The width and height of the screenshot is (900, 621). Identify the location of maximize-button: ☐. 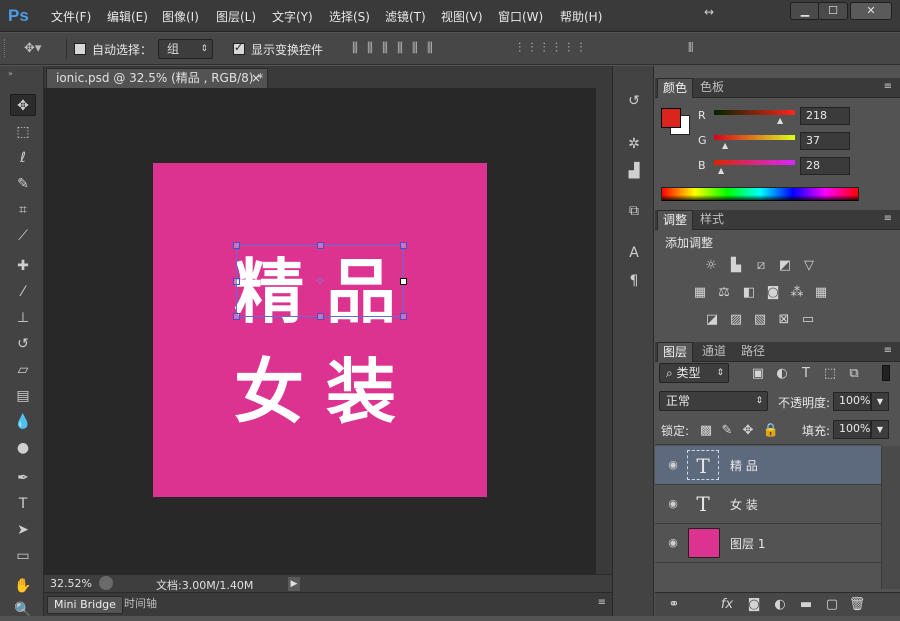
(833, 11).